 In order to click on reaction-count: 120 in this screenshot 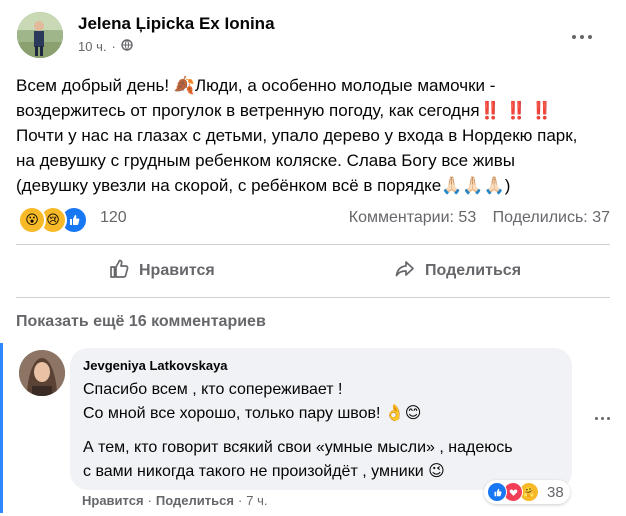, I will do `click(113, 218)`.